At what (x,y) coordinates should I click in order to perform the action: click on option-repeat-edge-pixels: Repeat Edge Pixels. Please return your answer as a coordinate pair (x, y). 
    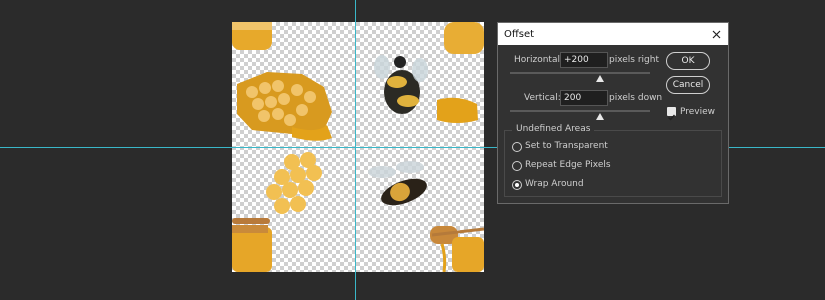
    Looking at the image, I should click on (568, 165).